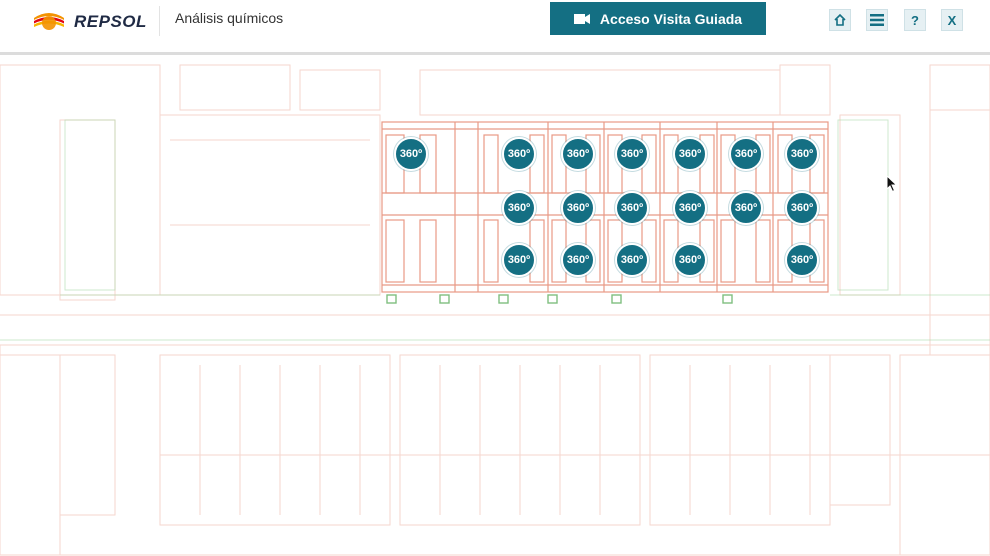 Image resolution: width=990 pixels, height=556 pixels. Describe the element at coordinates (671, 18) in the screenshot. I see `guided-visit-label: Acceso Visita Guiada` at that location.